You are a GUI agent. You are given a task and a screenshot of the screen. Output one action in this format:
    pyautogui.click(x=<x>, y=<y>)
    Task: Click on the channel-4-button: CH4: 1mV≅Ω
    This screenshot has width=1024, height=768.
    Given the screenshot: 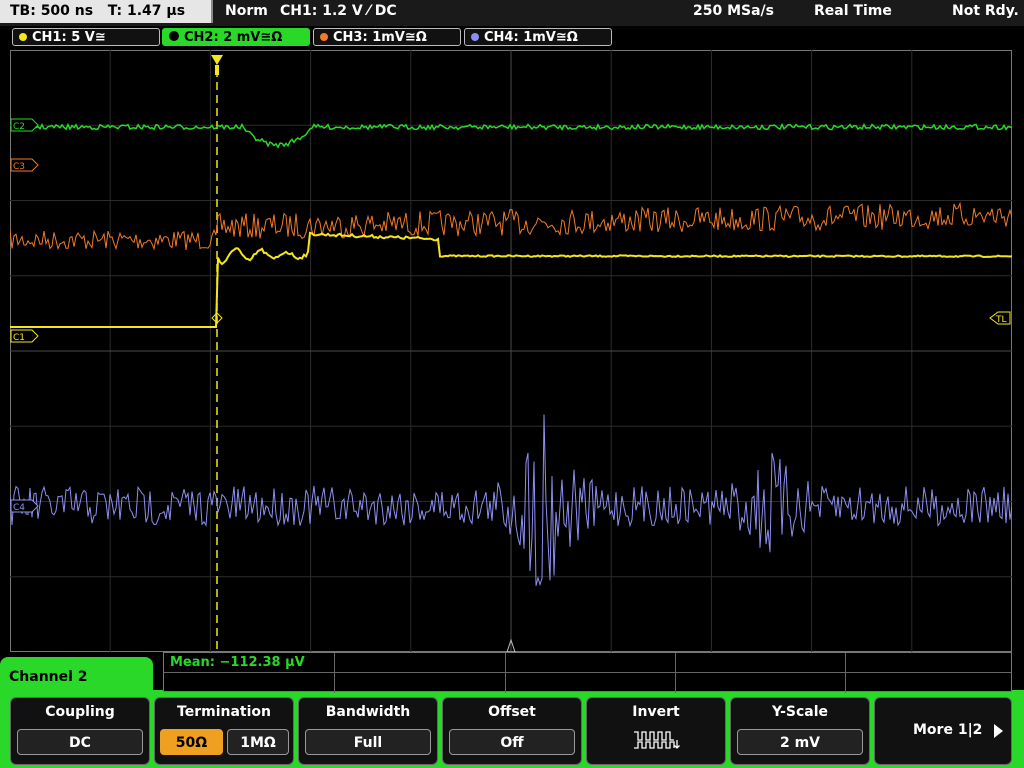 What is the action you would take?
    pyautogui.click(x=538, y=37)
    